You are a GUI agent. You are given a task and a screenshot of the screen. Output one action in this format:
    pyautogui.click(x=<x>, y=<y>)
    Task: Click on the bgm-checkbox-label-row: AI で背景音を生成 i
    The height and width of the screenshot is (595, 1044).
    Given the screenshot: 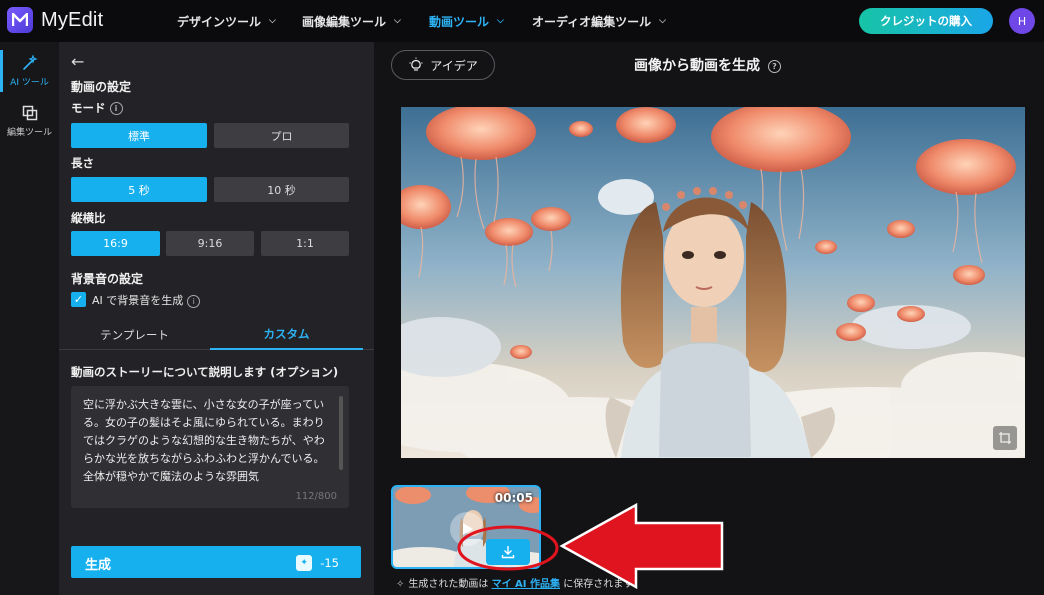 What is the action you would take?
    pyautogui.click(x=146, y=300)
    